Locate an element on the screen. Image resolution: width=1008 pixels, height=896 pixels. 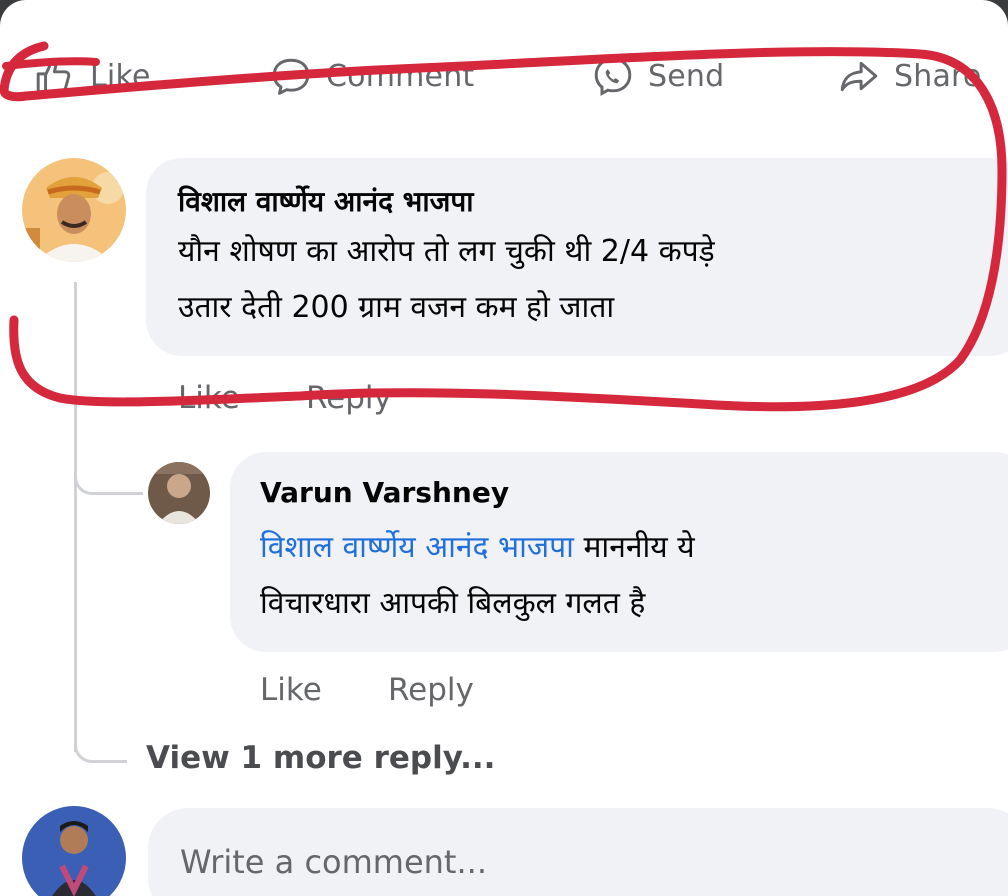
current-user-avatar is located at coordinates (74, 851).